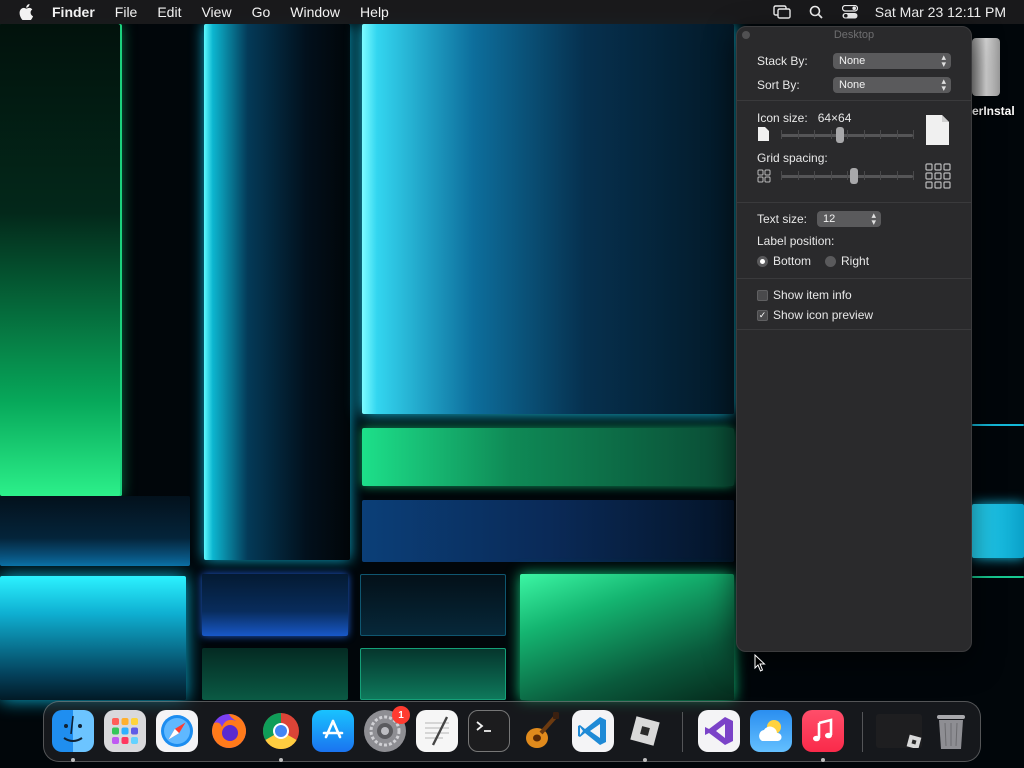 This screenshot has width=1024, height=768. Describe the element at coordinates (760, 665) in the screenshot. I see `mouse-cursor-icon` at that location.